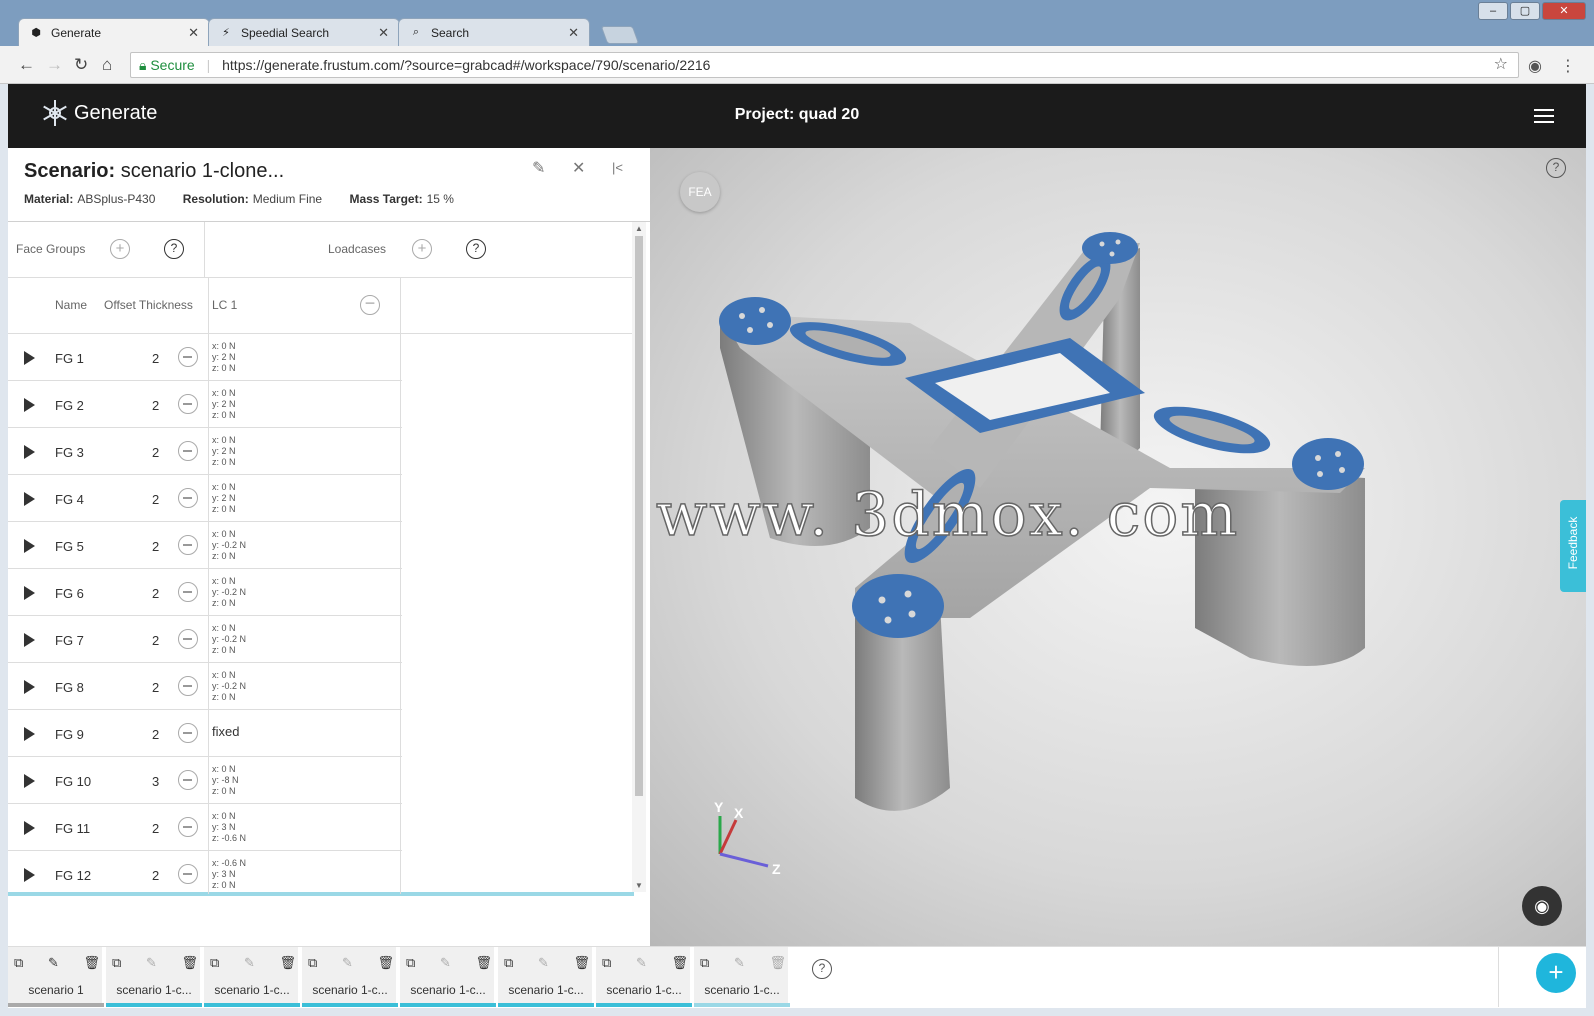 The width and height of the screenshot is (1594, 1016). Describe the element at coordinates (321, 451) in the screenshot. I see `table-row: FG 3 2 x: 0 Ny: 2 Nz: 0 N` at that location.